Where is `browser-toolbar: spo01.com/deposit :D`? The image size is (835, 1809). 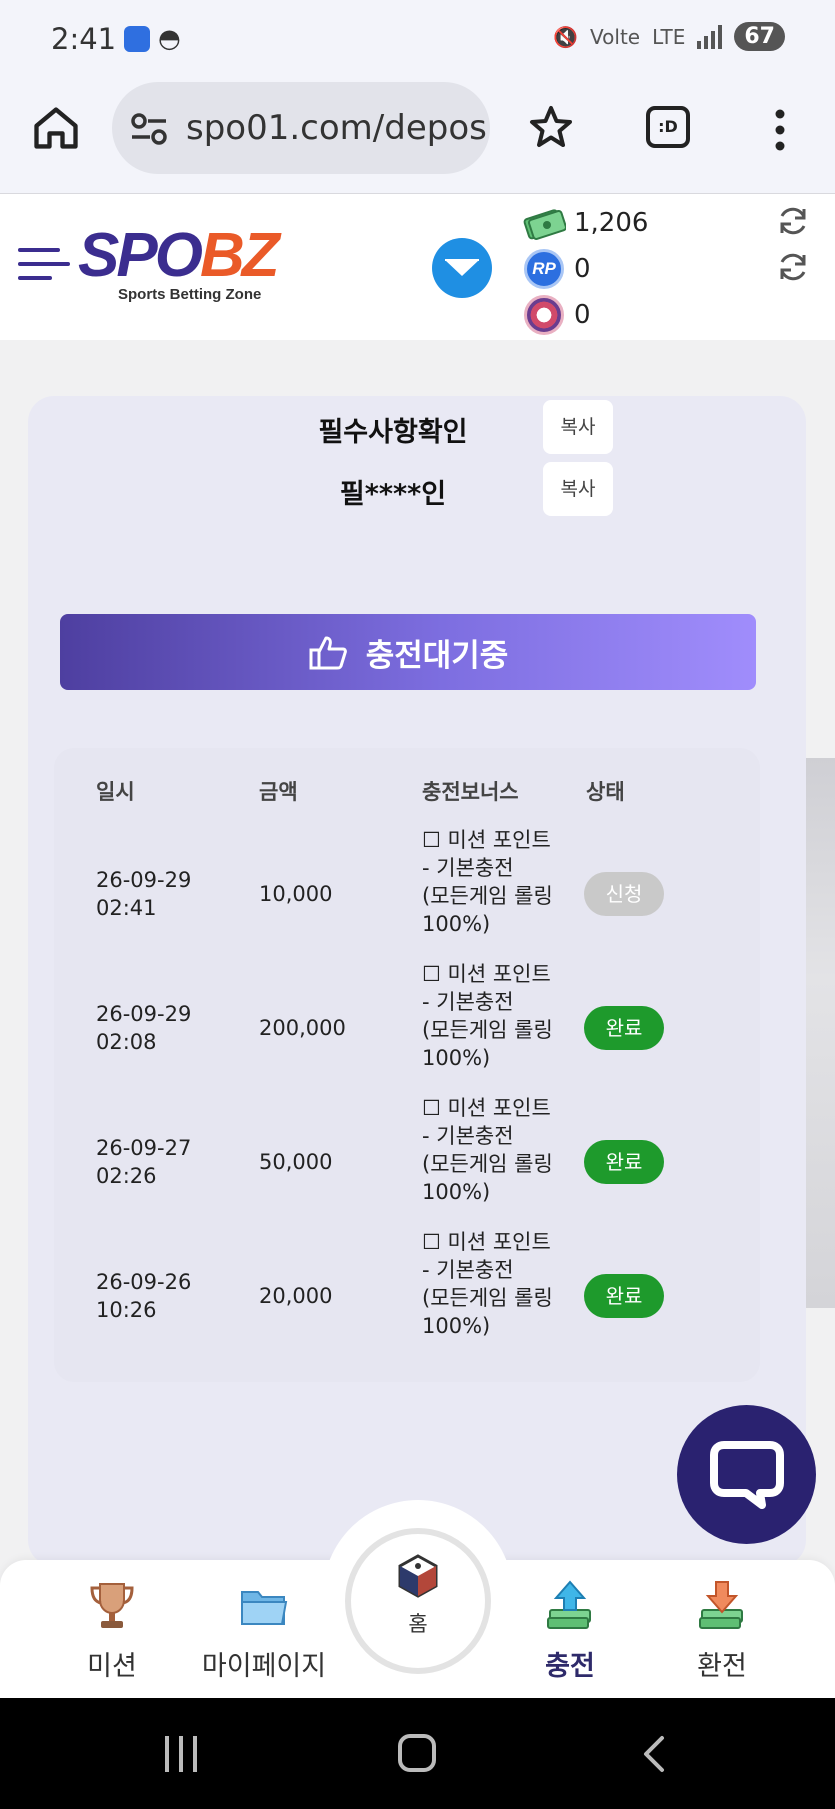 browser-toolbar: spo01.com/deposit :D is located at coordinates (417, 137).